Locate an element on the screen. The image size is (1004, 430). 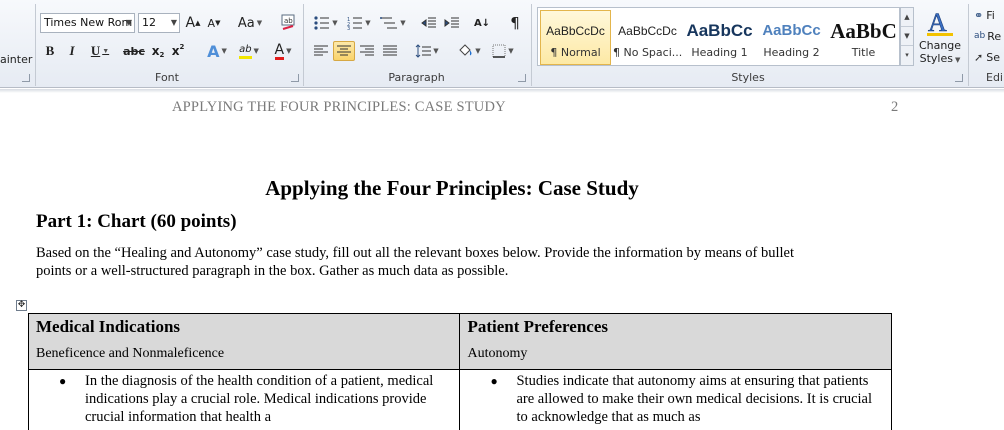
find-label: Fi is located at coordinates (990, 15).